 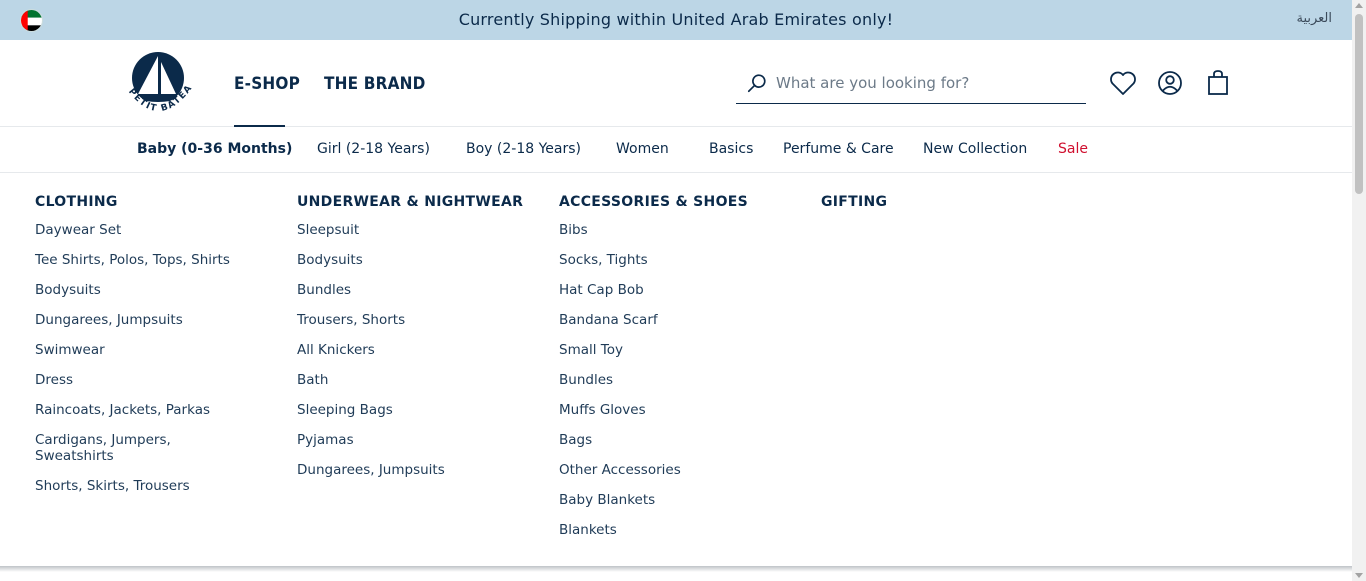 What do you see at coordinates (679, 290) in the screenshot?
I see `menu-link: Hat Cap Bob` at bounding box center [679, 290].